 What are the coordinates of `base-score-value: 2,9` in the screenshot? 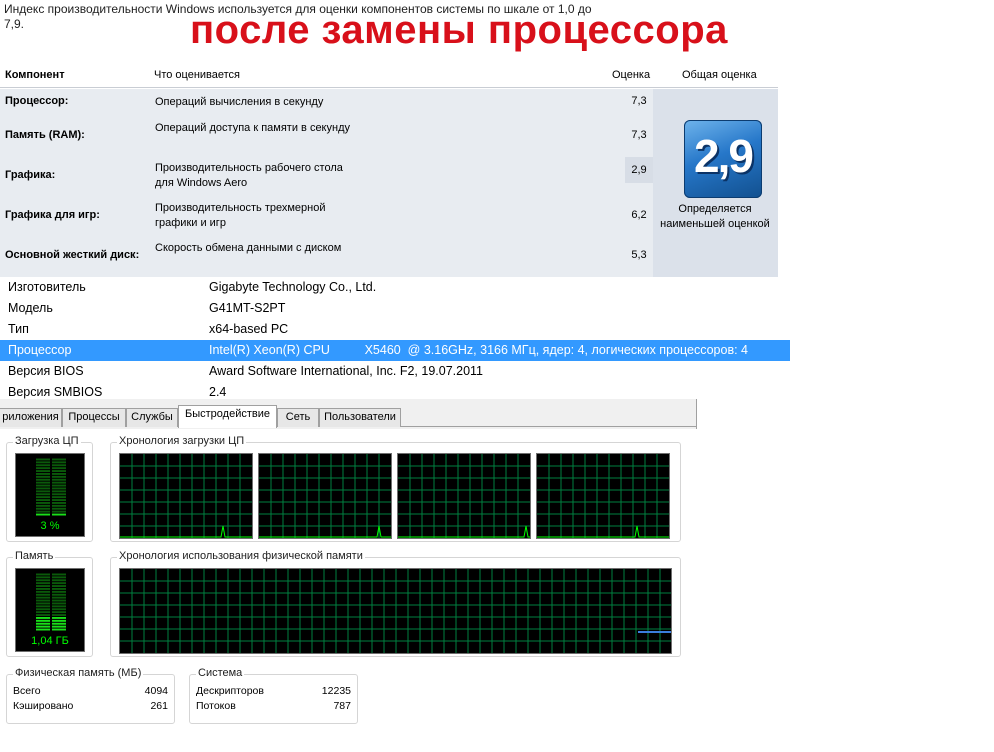 It's located at (724, 156).